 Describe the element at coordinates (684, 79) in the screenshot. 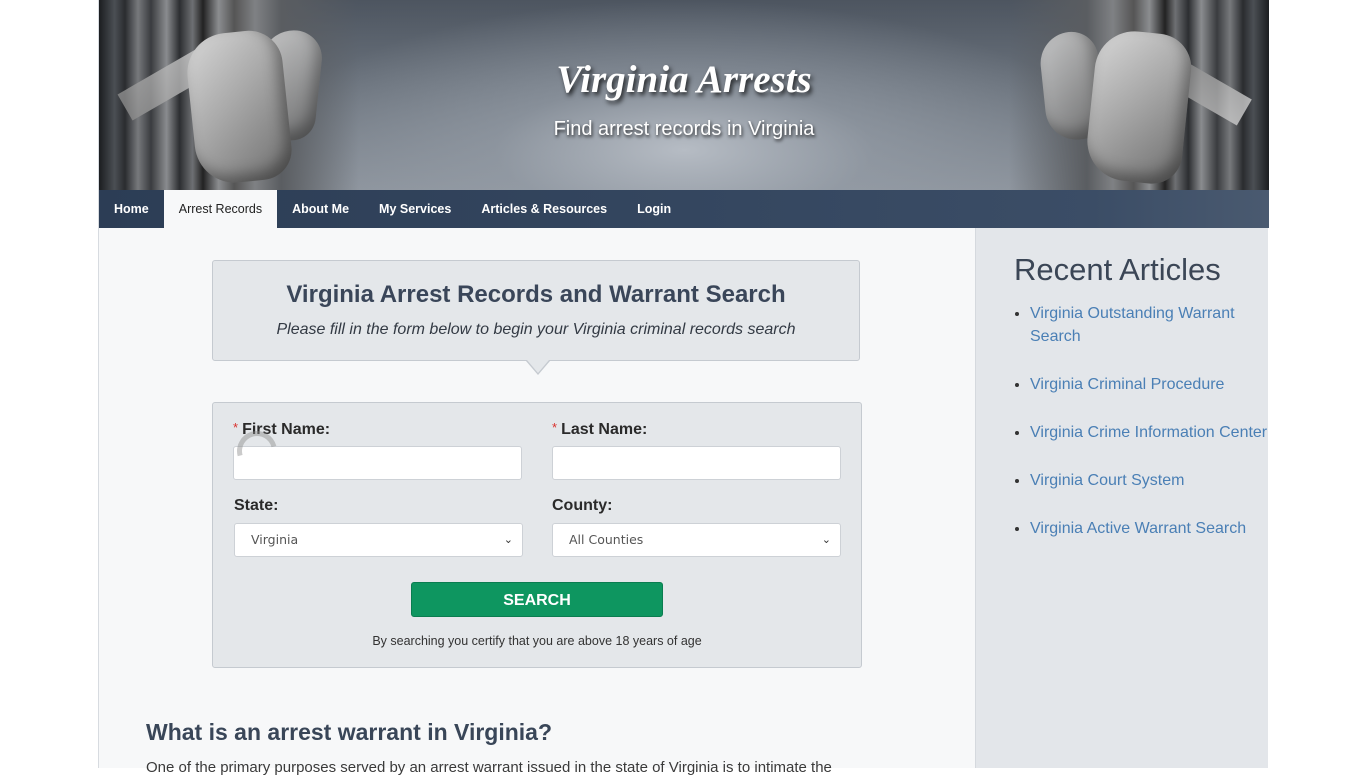

I see `site-title: Virginia Arrests` at that location.